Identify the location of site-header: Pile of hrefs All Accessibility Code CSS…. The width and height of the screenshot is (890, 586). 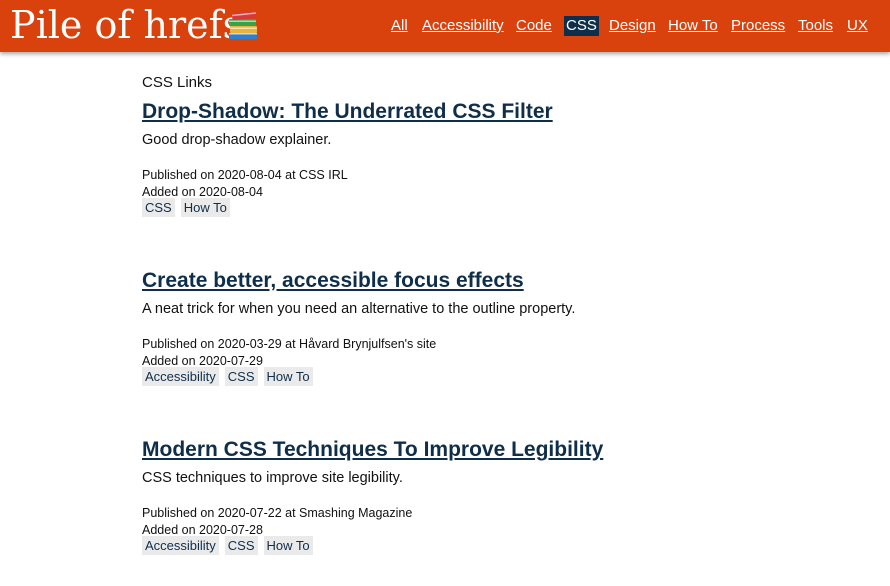
(445, 26).